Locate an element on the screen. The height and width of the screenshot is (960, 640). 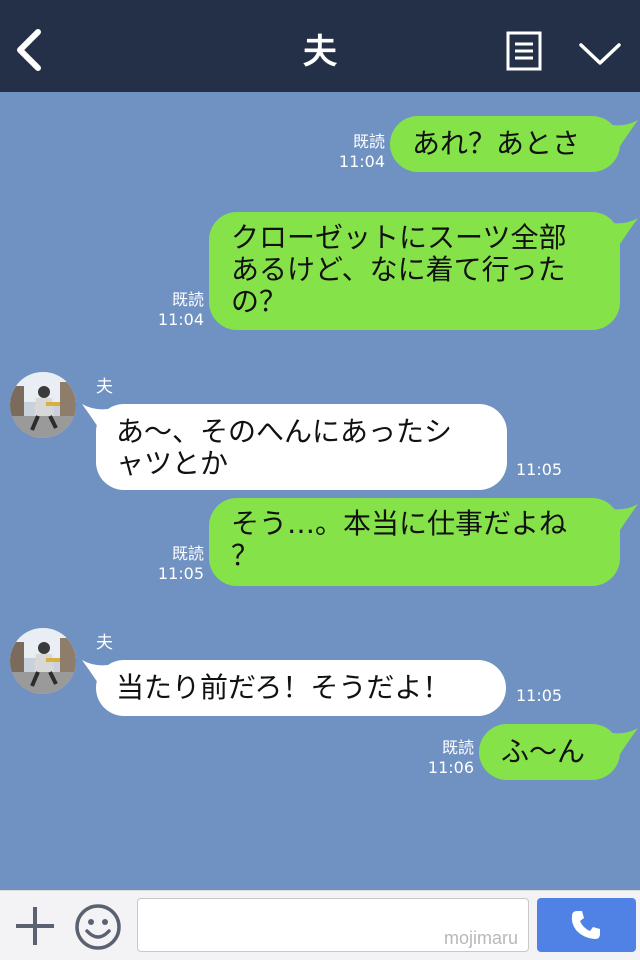
timestamp: 11:06 is located at coordinates (450, 767).